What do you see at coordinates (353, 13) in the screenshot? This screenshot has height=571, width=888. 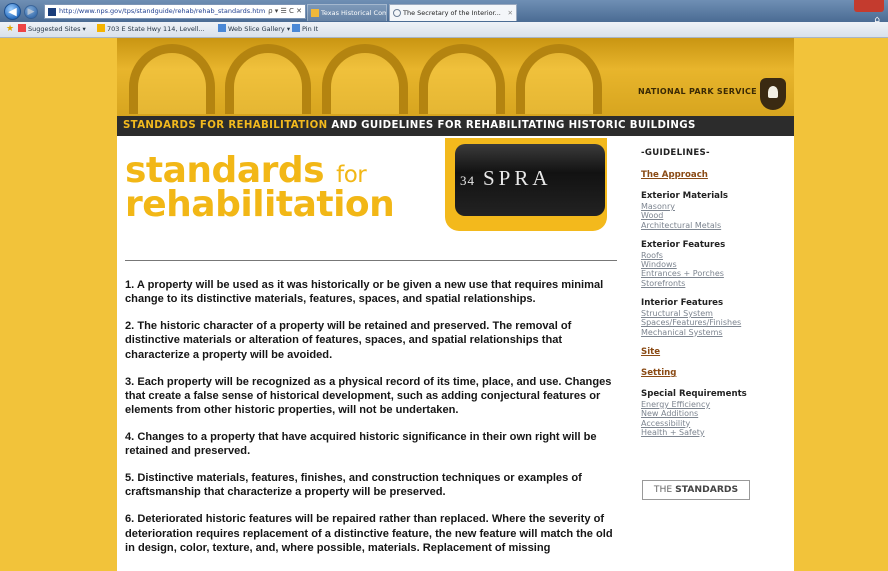 I see `tab-label: Texas Historical Commission` at bounding box center [353, 13].